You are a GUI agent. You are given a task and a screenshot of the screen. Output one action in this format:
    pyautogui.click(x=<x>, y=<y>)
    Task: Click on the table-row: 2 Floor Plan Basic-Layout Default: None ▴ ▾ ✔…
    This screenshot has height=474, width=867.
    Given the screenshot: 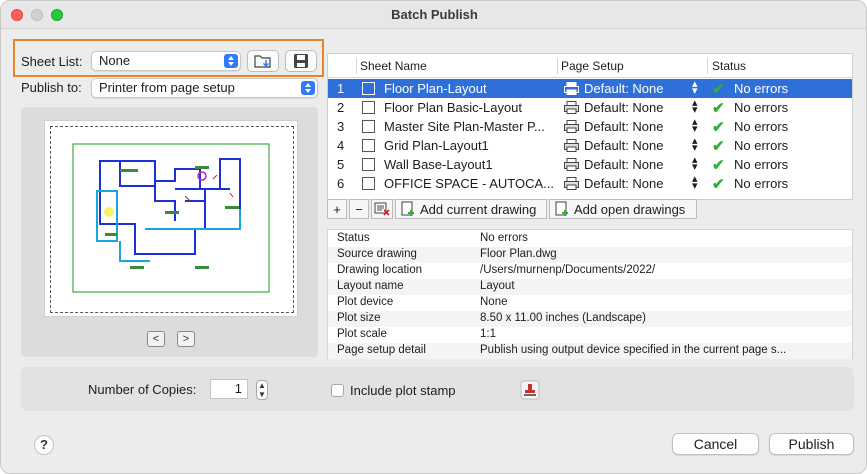 What is the action you would take?
    pyautogui.click(x=590, y=108)
    